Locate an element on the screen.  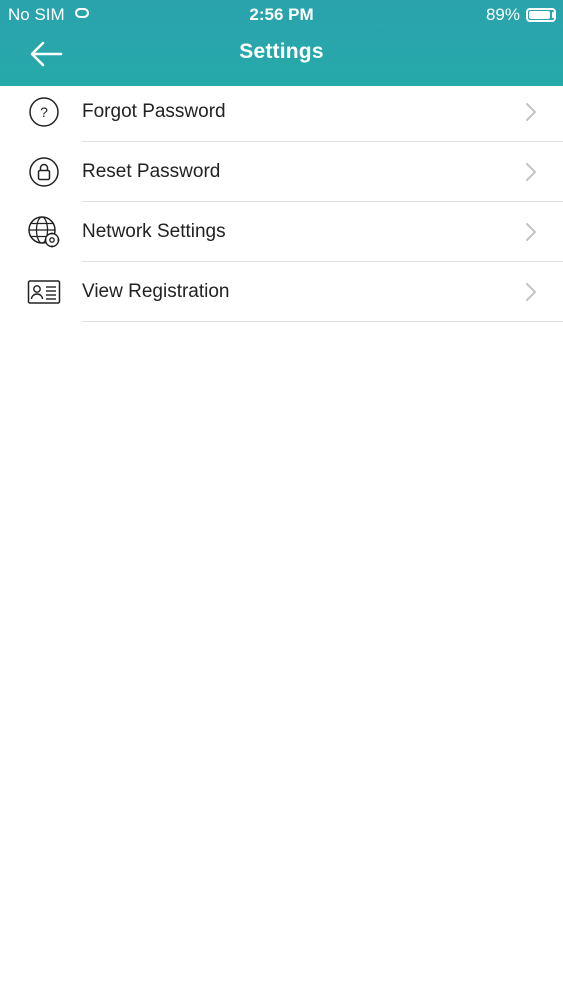
question-circle-icon: ? is located at coordinates (44, 112).